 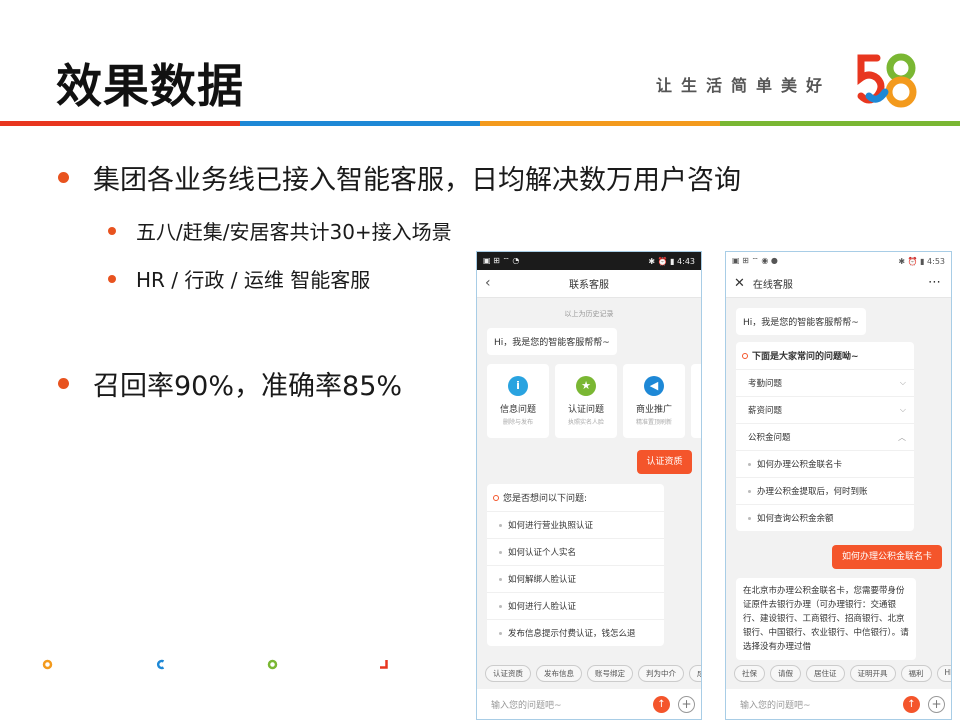 I want to click on status-icons-right: ✱ ⏰ ▮ 4:43, so click(x=671, y=261).